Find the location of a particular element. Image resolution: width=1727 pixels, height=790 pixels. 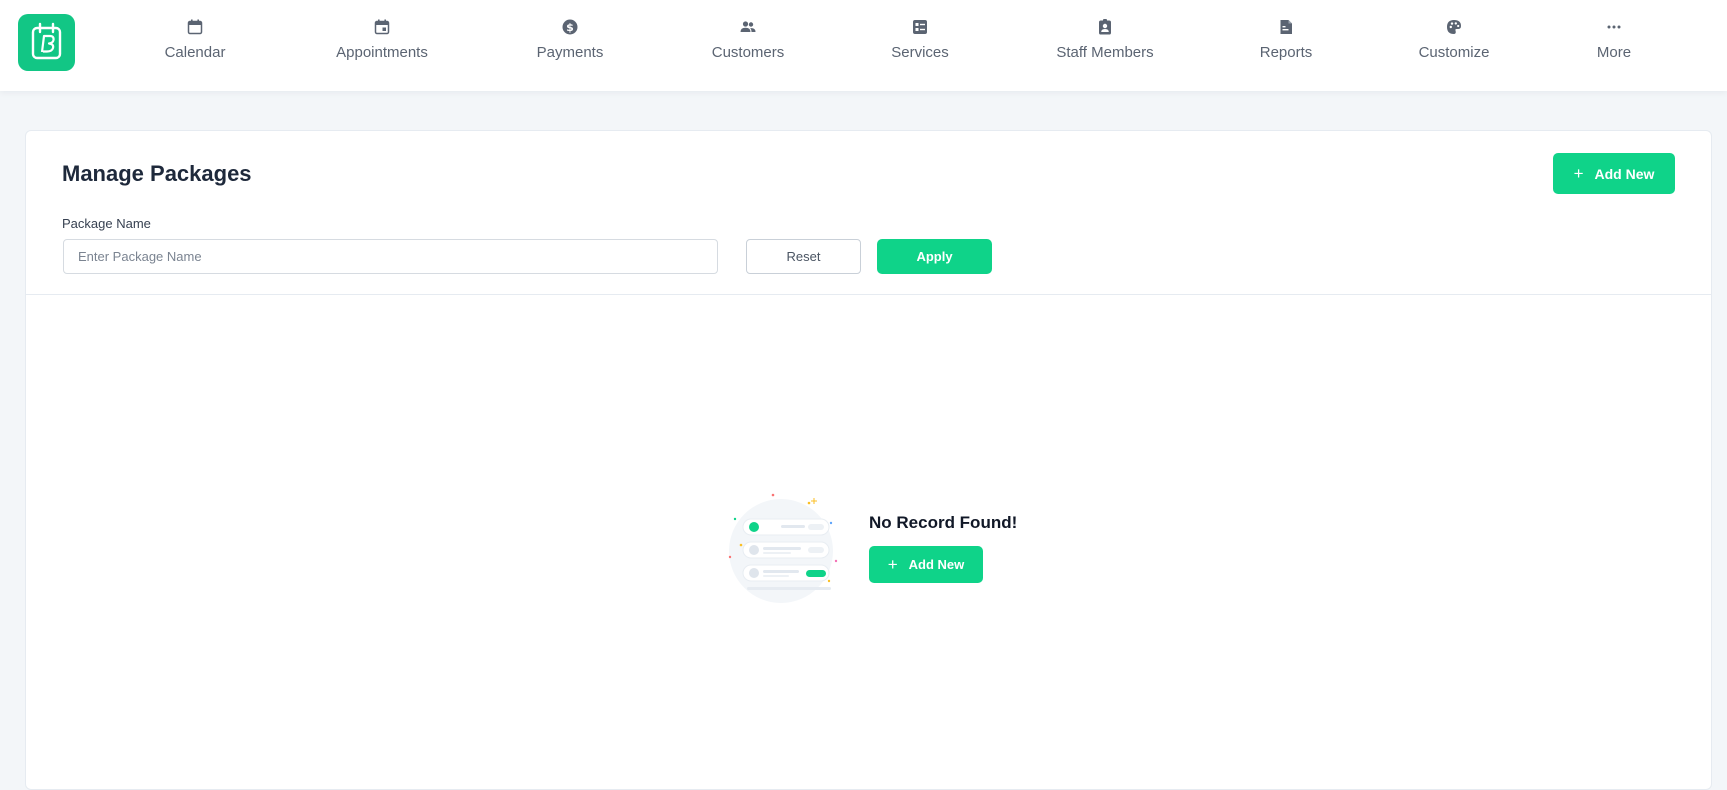

nav-label: Services is located at coordinates (920, 52).